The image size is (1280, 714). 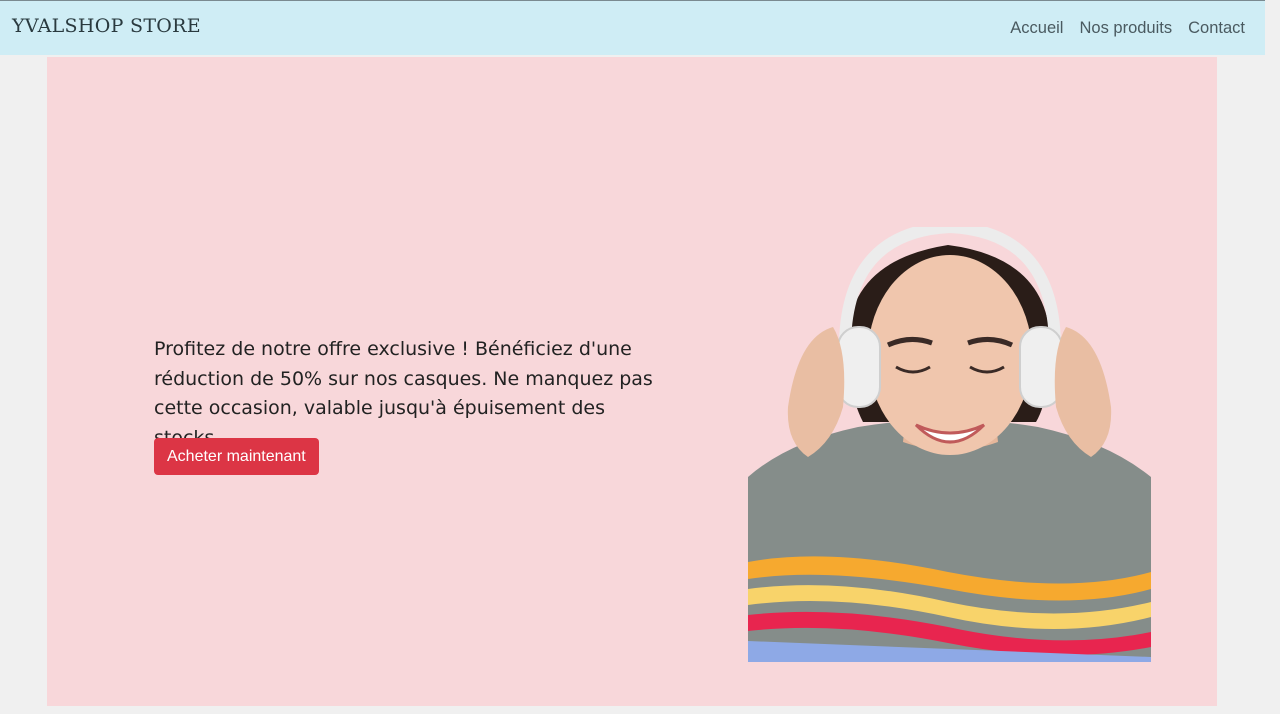 What do you see at coordinates (1216, 28) in the screenshot?
I see `nav-link-contact: Contact` at bounding box center [1216, 28].